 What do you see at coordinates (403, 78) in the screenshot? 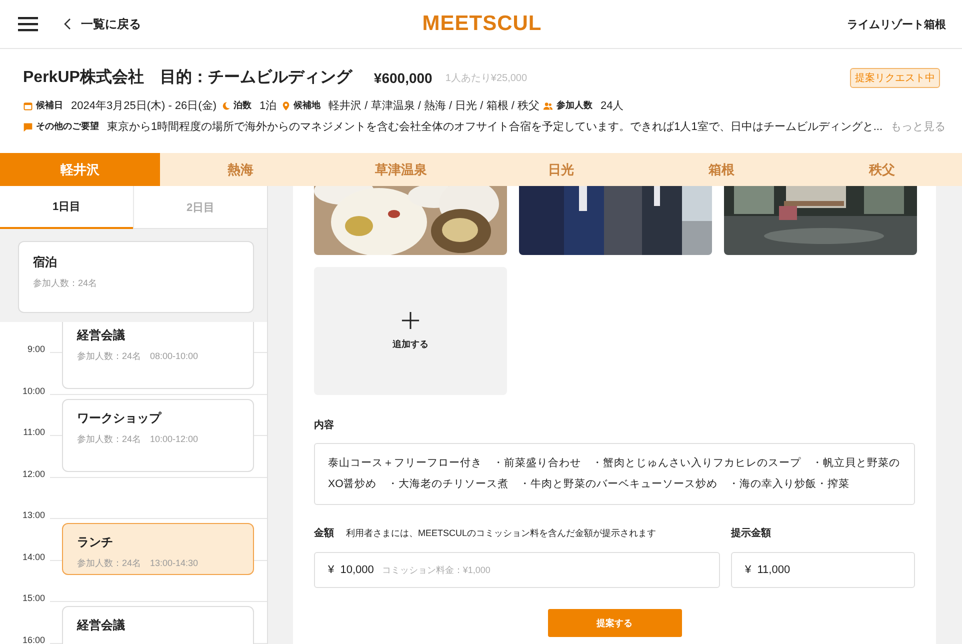
I see `total-price: ¥600,000` at bounding box center [403, 78].